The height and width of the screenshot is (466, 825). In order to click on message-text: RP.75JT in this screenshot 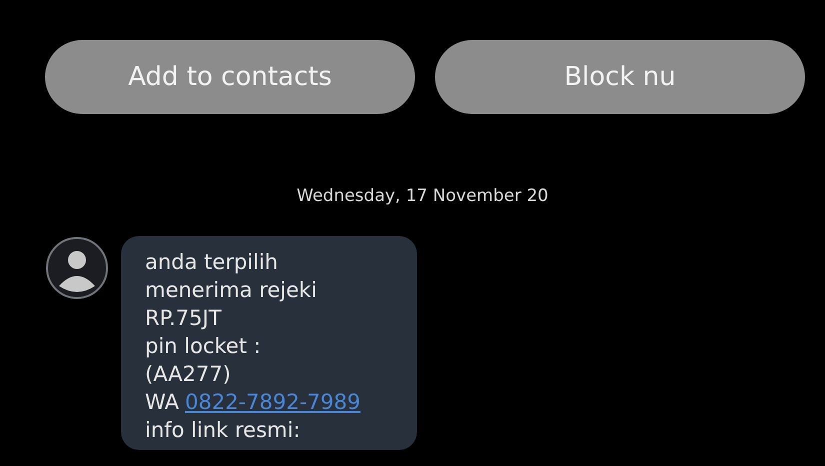, I will do `click(183, 318)`.